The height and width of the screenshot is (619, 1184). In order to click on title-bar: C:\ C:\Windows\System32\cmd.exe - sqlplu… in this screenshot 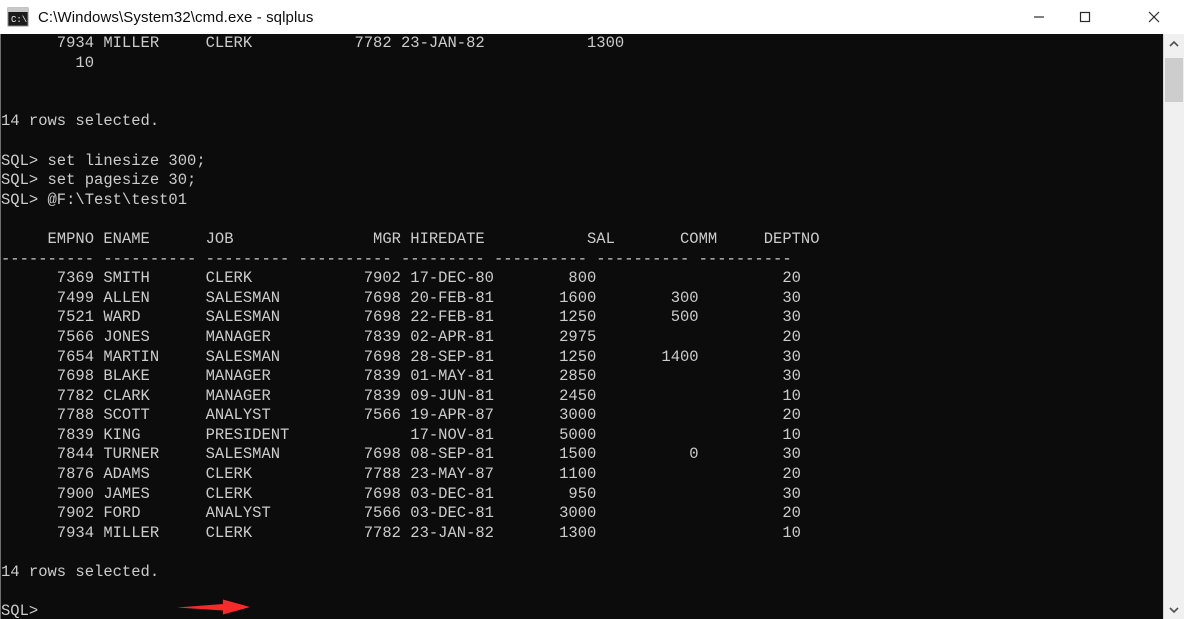, I will do `click(592, 17)`.